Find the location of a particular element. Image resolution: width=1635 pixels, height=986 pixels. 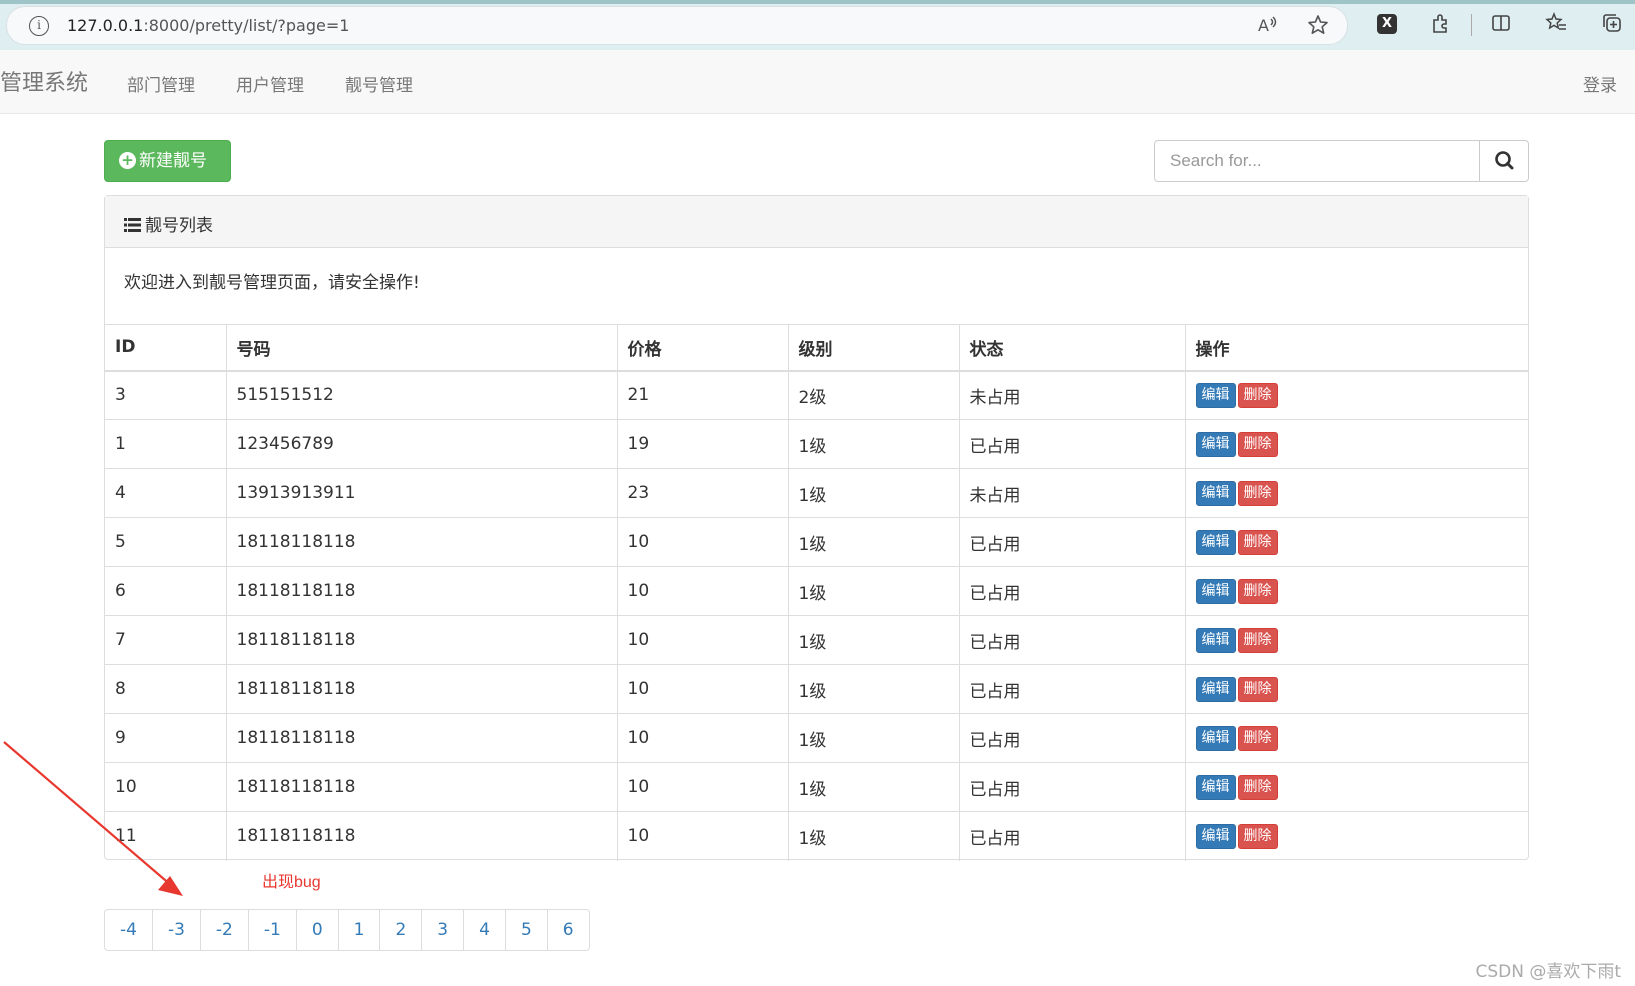

new-pretty-button: + 新建靓号 is located at coordinates (167, 161).